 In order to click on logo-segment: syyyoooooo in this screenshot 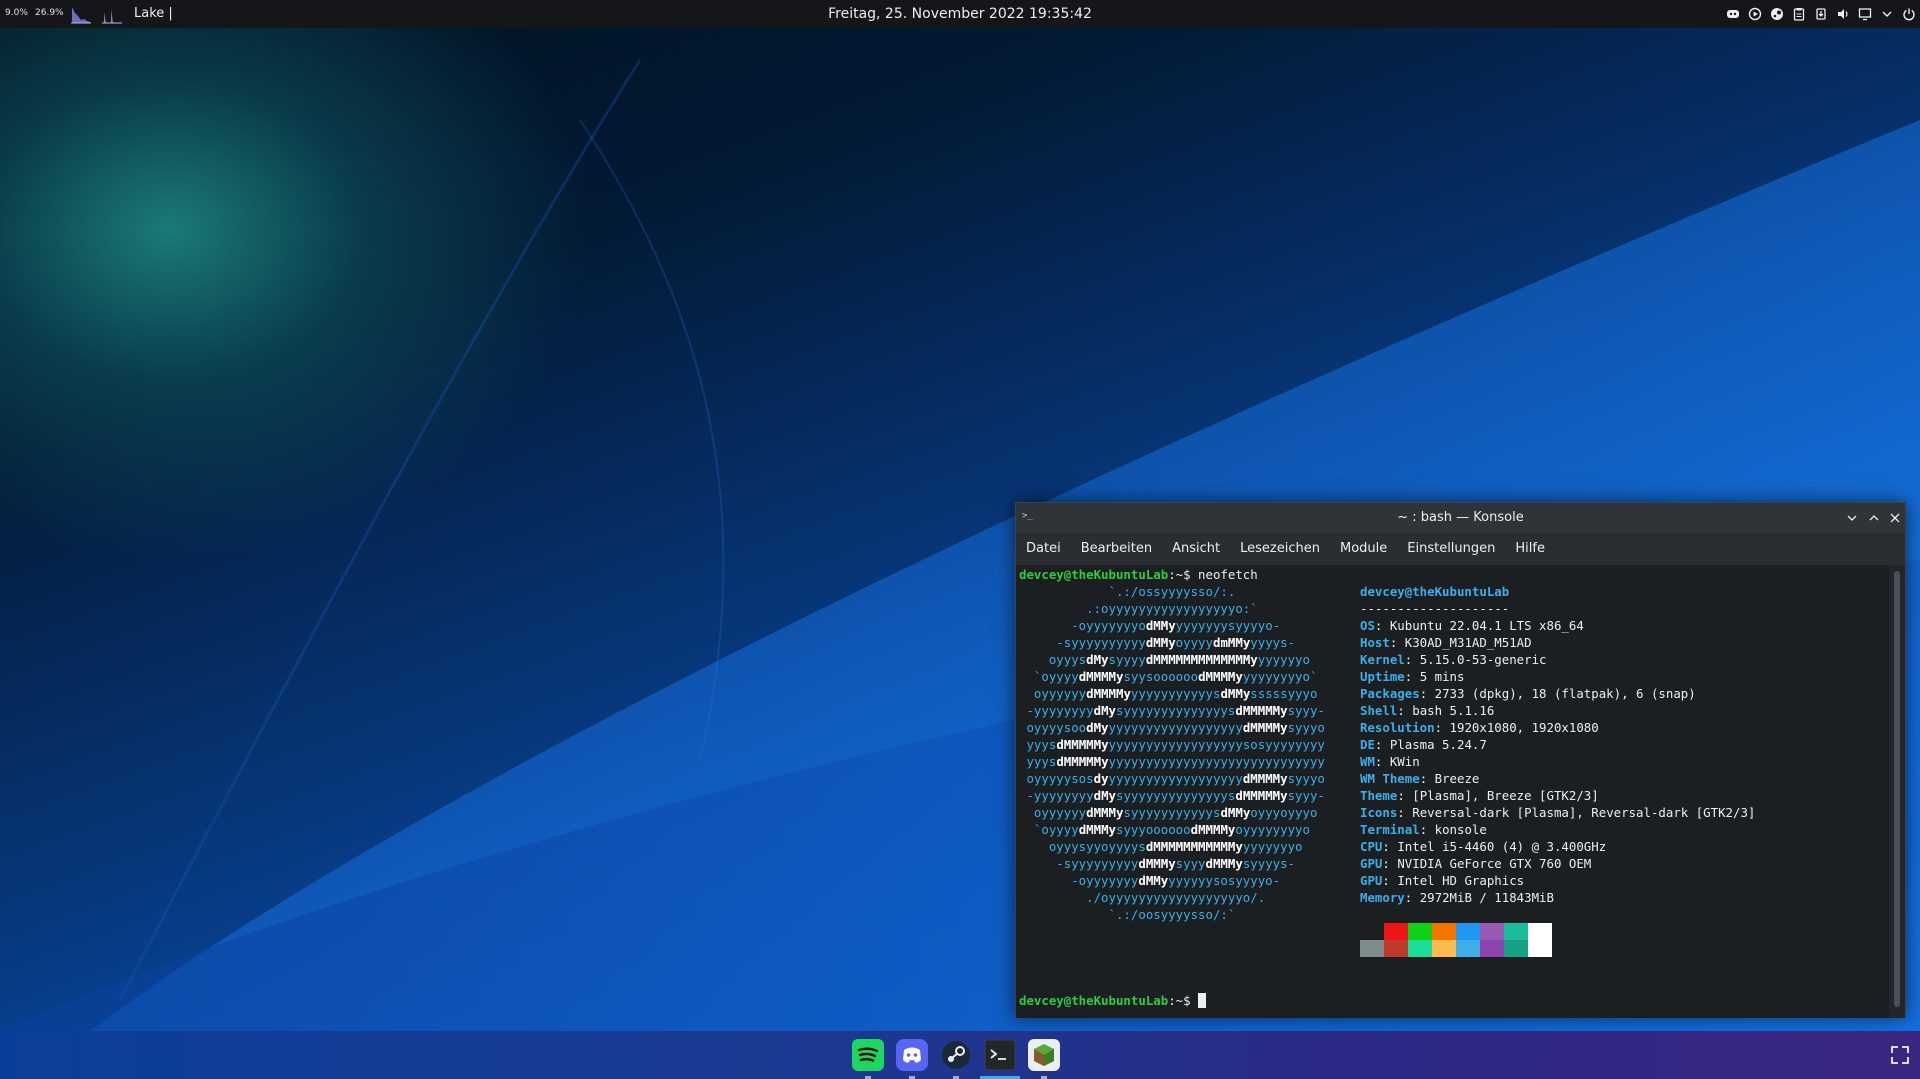, I will do `click(1153, 829)`.